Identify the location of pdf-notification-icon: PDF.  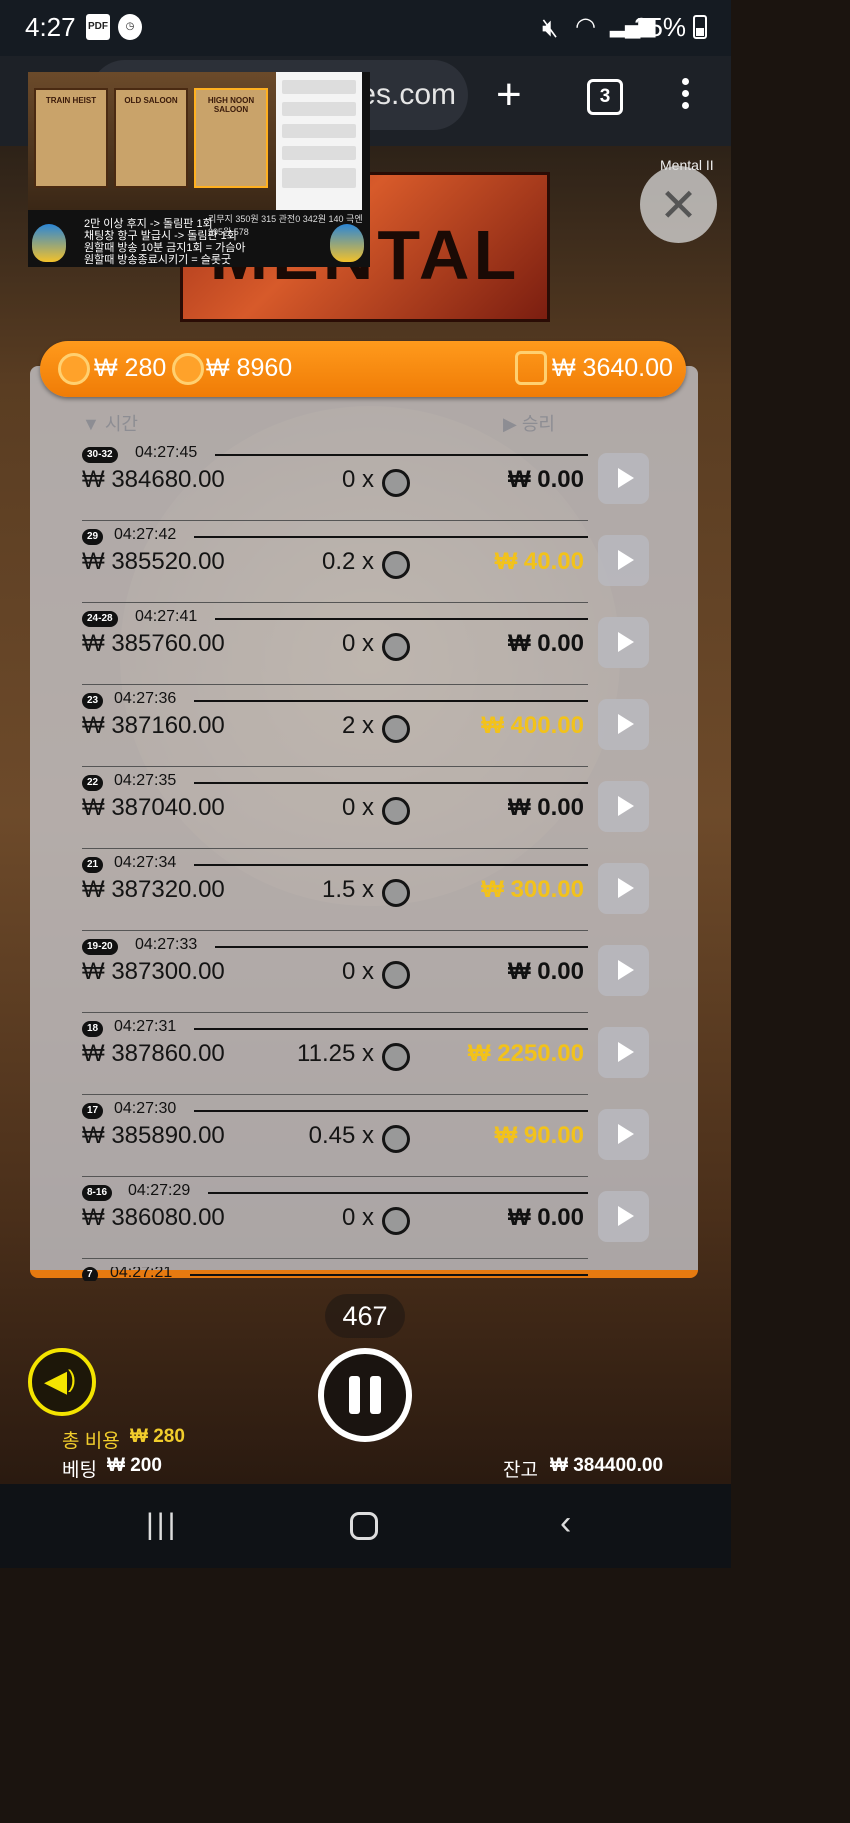
(98, 27).